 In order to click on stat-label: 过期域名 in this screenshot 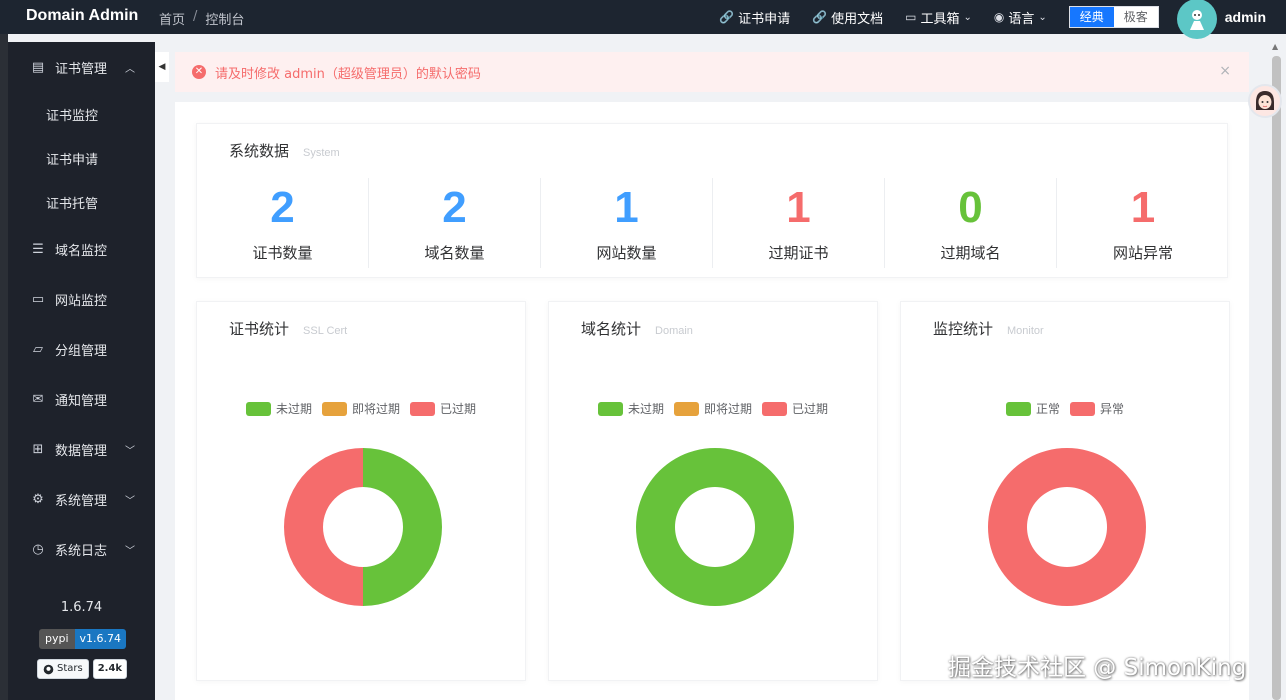, I will do `click(970, 253)`.